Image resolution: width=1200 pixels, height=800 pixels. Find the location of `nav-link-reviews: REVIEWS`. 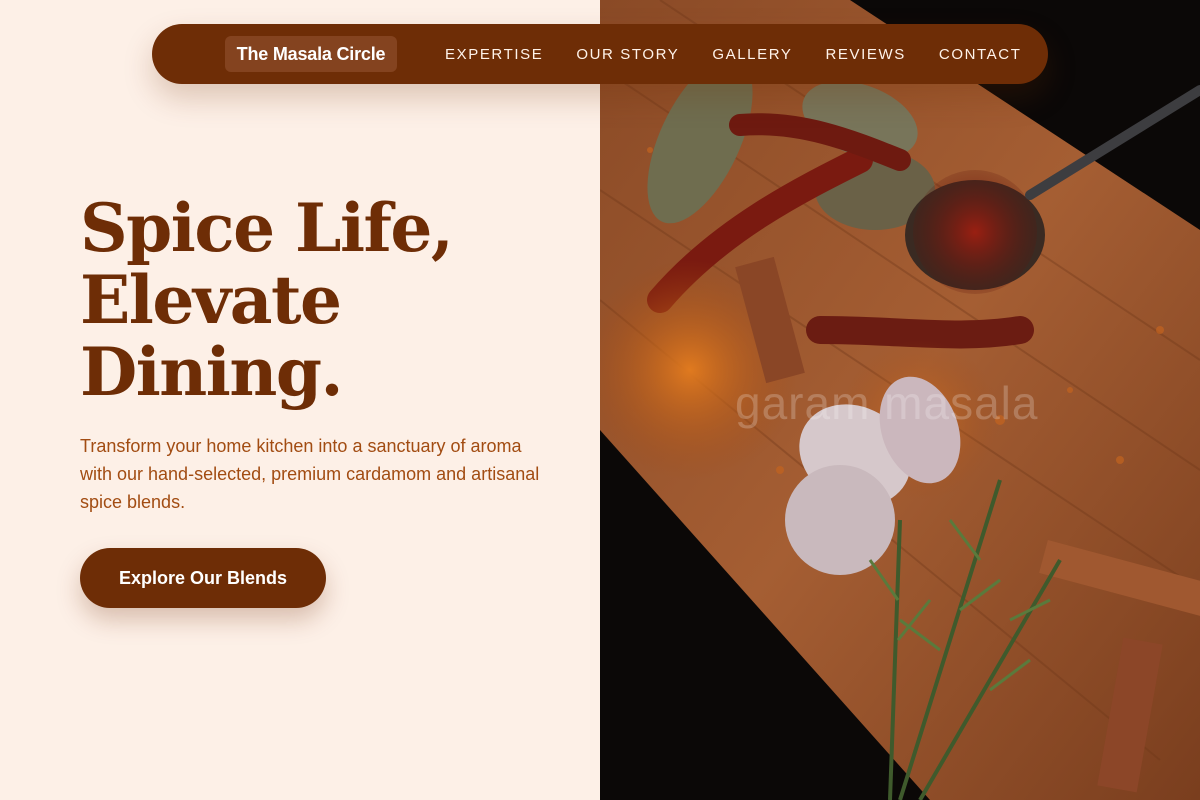

nav-link-reviews: REVIEWS is located at coordinates (866, 54).